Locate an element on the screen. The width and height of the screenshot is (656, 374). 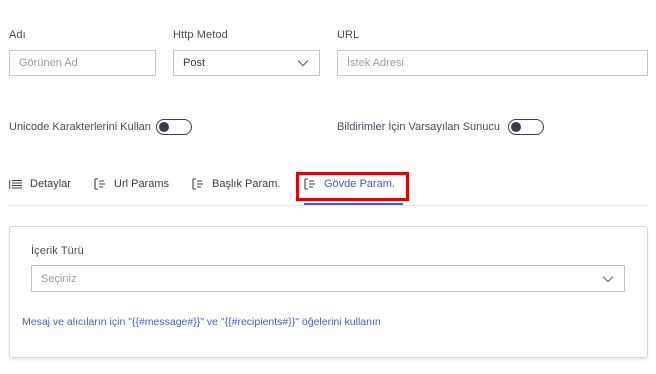
tab-url-params: Url Params is located at coordinates (131, 184).